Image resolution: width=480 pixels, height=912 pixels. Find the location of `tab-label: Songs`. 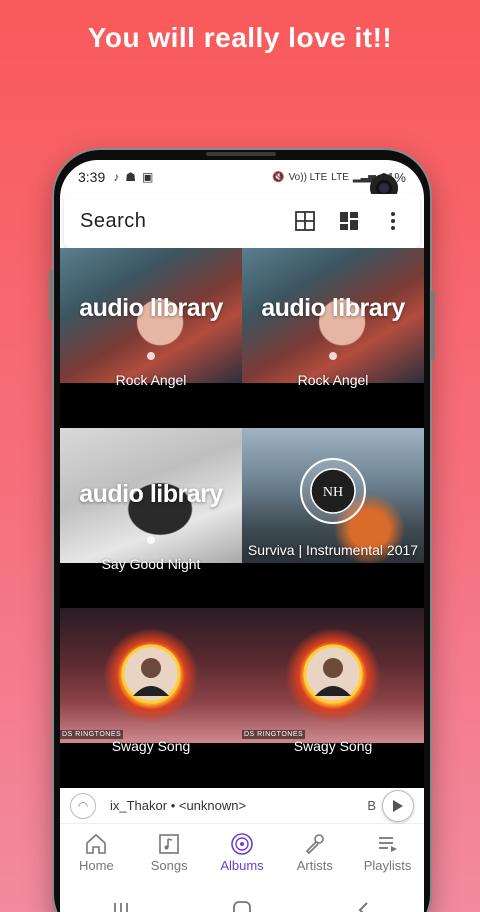

tab-label: Songs is located at coordinates (169, 865).